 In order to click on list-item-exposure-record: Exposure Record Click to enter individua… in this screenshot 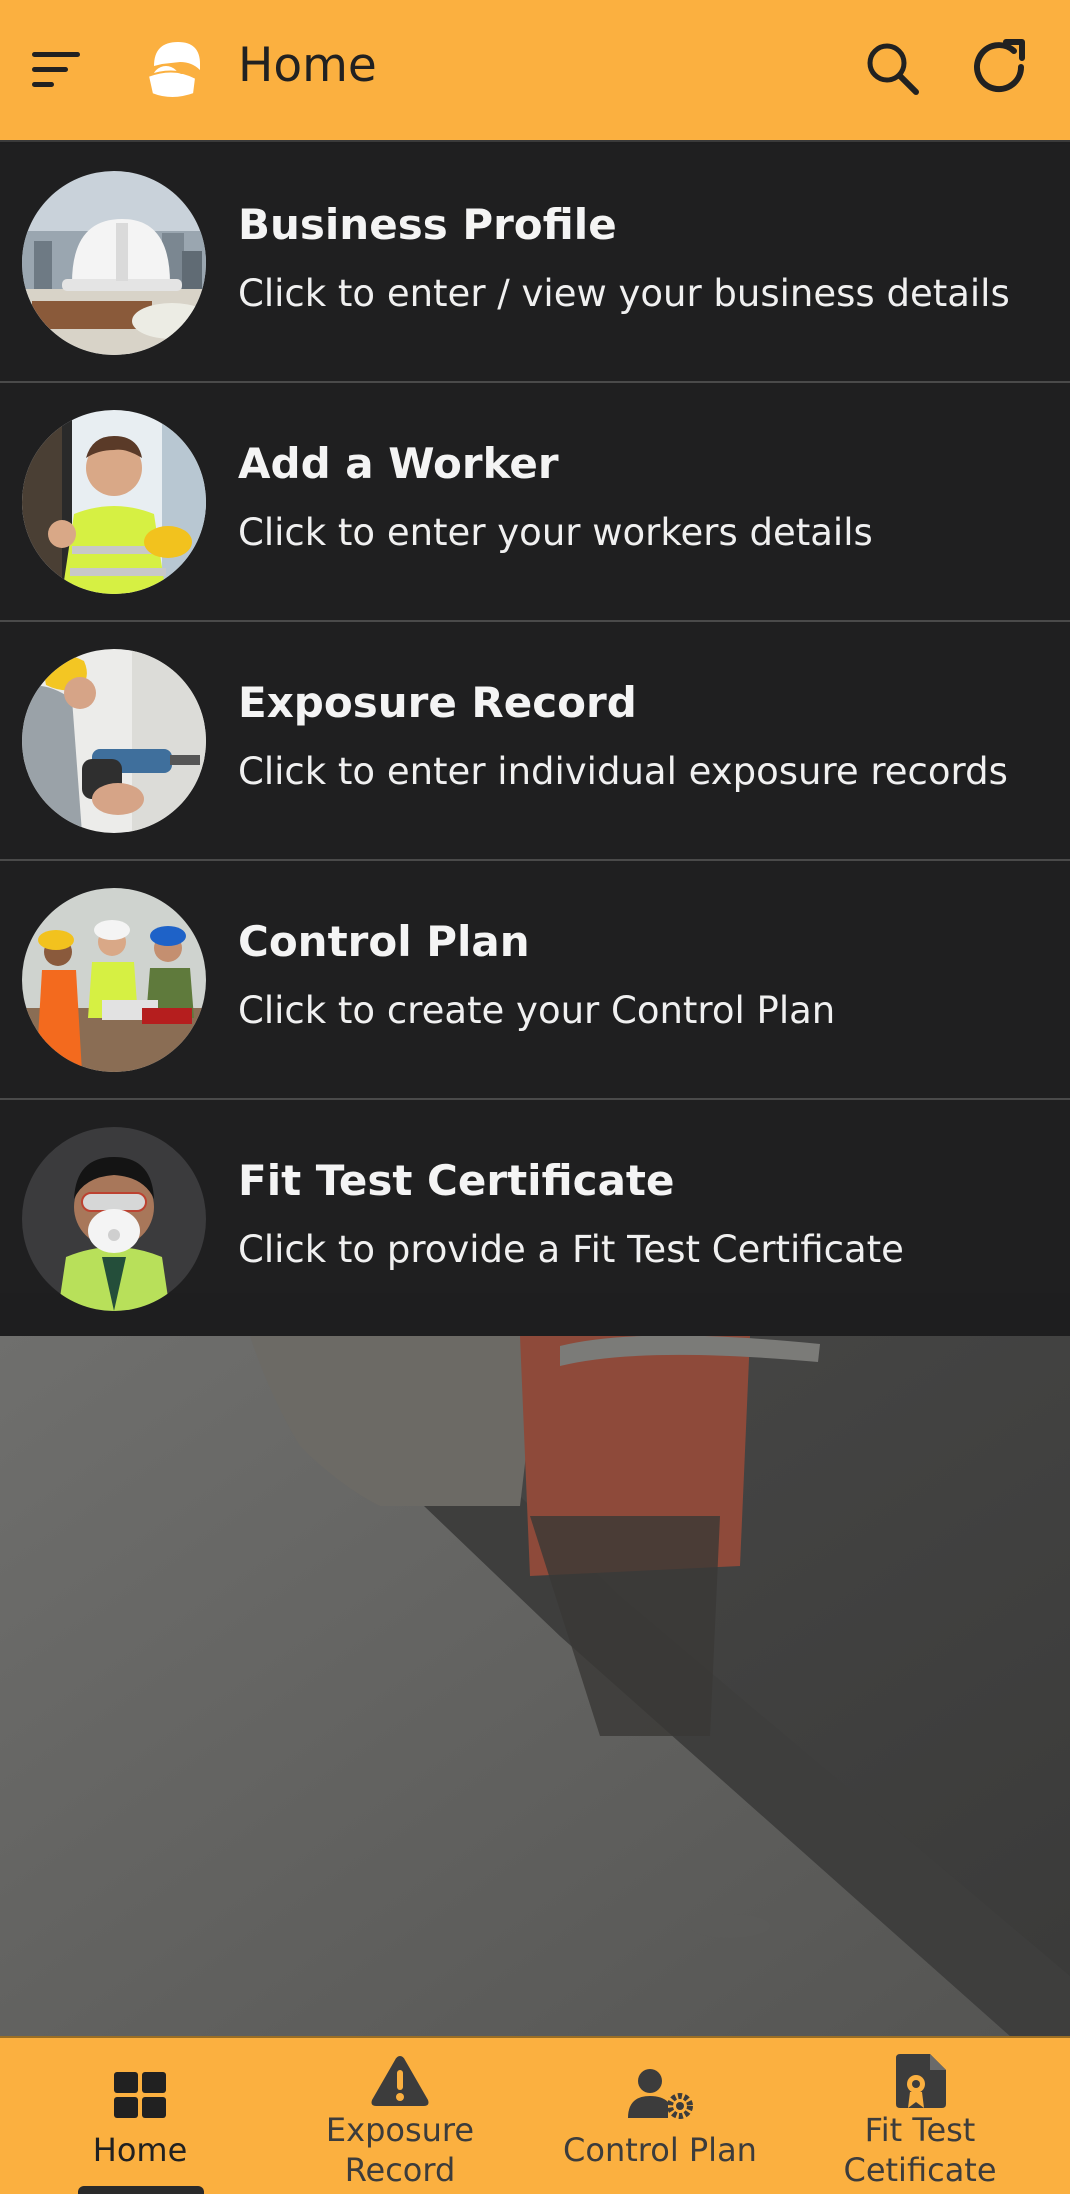, I will do `click(535, 741)`.